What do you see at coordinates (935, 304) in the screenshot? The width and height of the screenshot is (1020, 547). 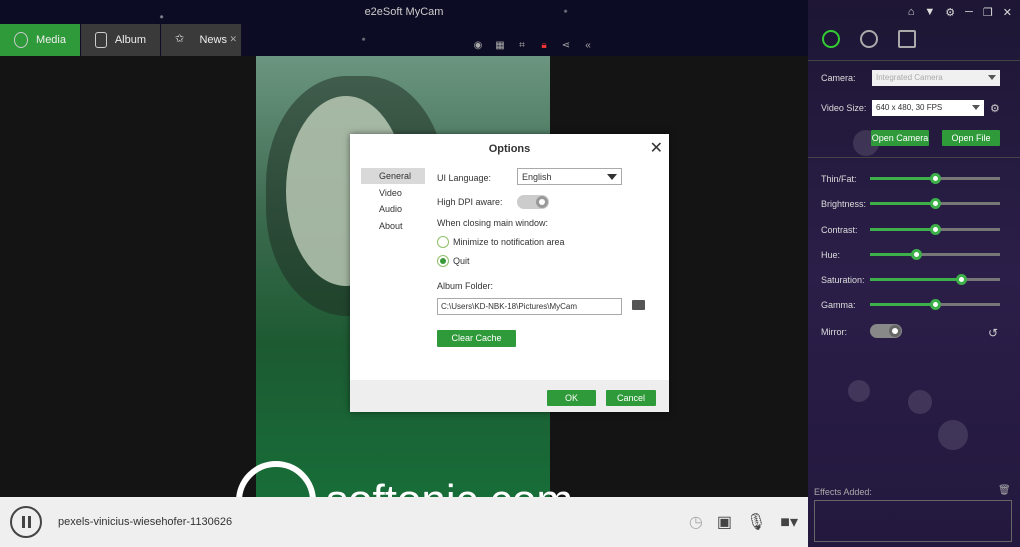 I see `gamma-slider` at bounding box center [935, 304].